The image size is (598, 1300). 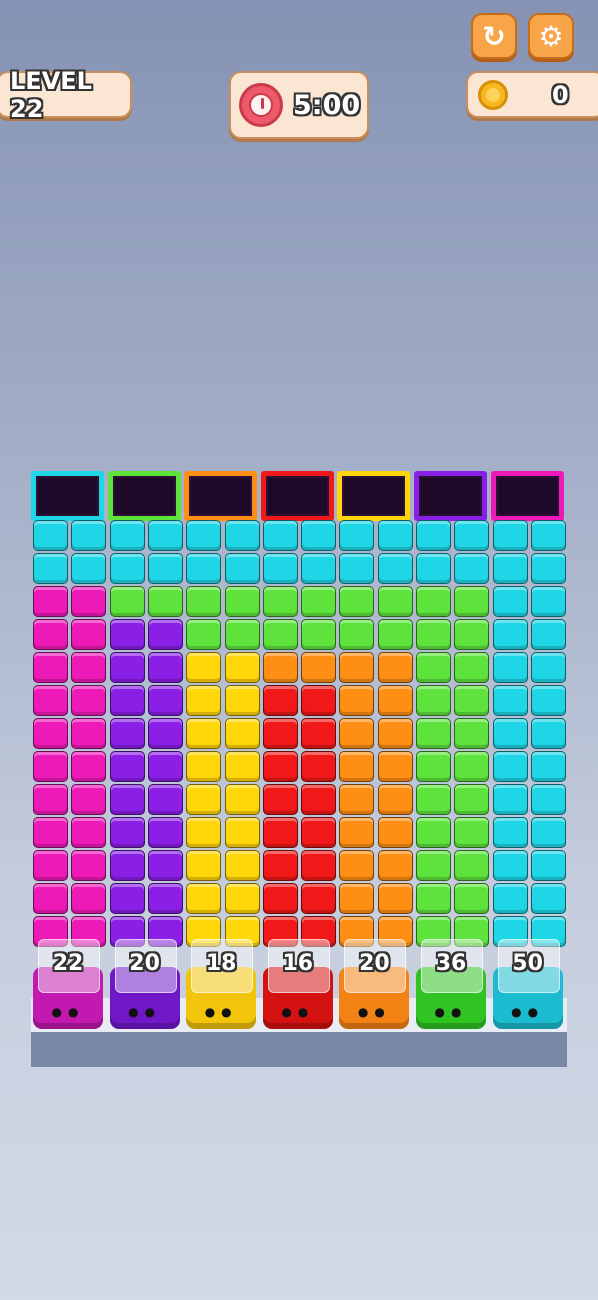 What do you see at coordinates (144, 984) in the screenshot?
I see `color-counter: 20 ●●` at bounding box center [144, 984].